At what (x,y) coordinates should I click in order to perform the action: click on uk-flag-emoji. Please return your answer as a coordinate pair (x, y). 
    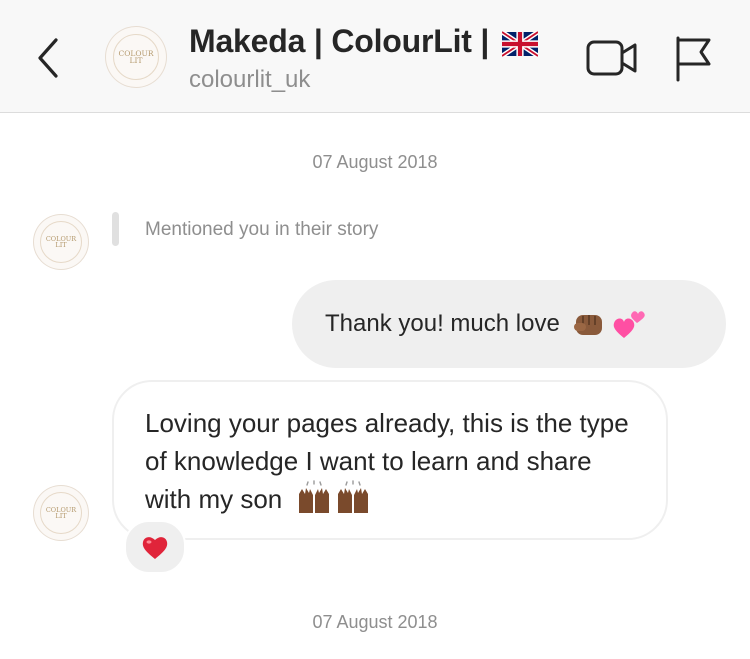
    Looking at the image, I should click on (519, 43).